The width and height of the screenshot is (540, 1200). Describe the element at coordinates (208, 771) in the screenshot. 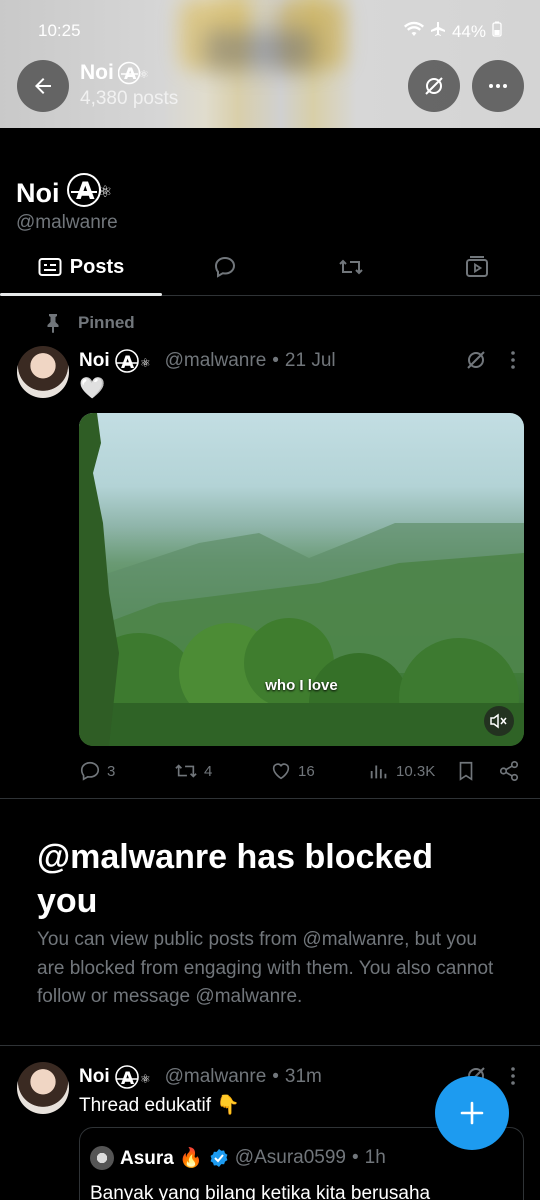

I see `repost-count: 4` at that location.